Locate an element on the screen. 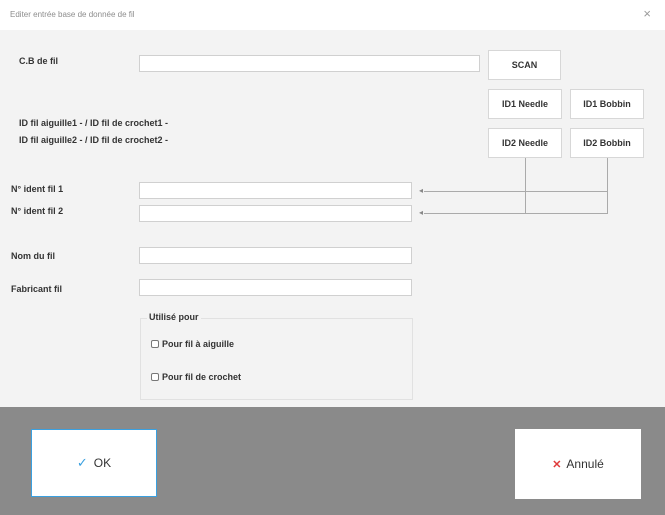 This screenshot has height=515, width=665. ok-button: ✓ OK is located at coordinates (94, 463).